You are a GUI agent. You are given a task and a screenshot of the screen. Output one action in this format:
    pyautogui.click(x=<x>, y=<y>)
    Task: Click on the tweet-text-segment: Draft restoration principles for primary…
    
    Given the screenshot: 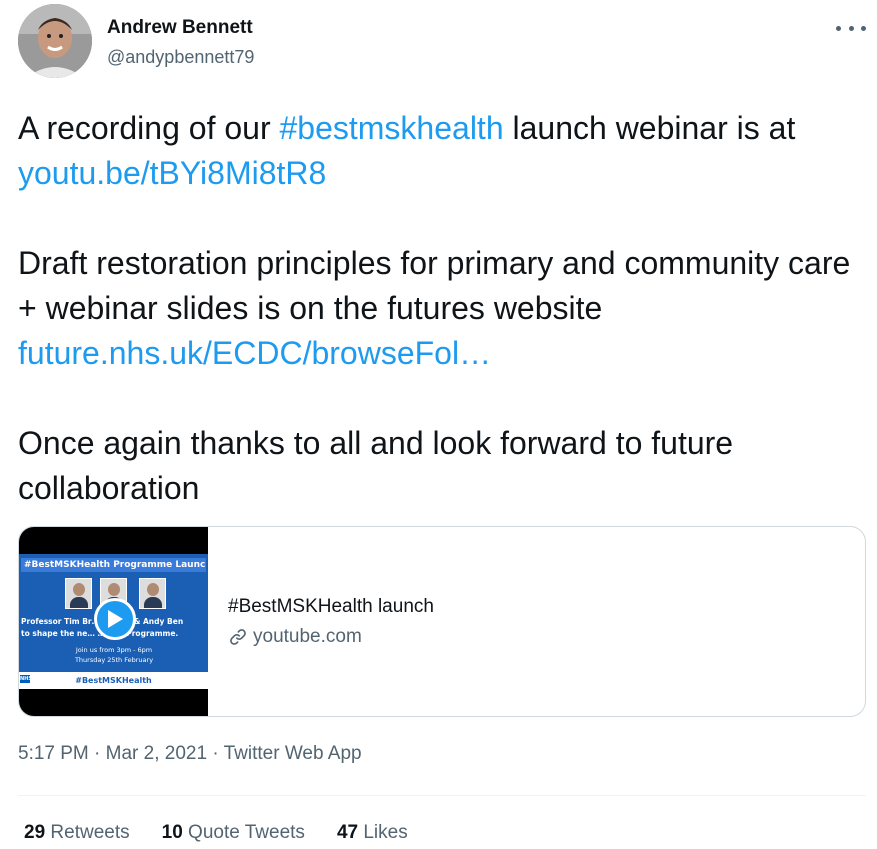 What is the action you would take?
    pyautogui.click(x=434, y=285)
    